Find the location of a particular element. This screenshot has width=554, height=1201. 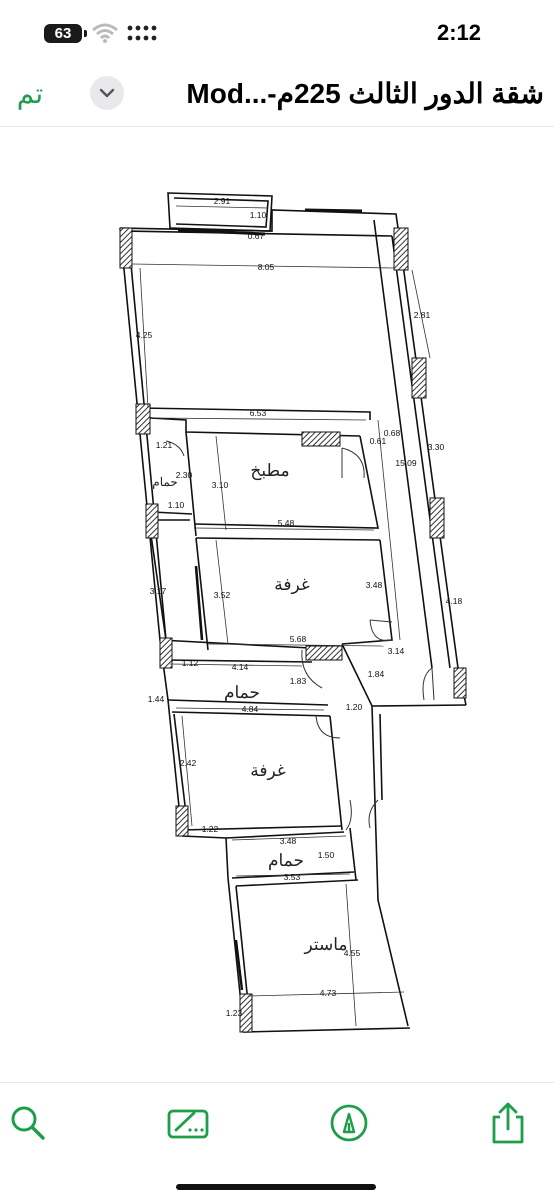

dim-label: 6.53 is located at coordinates (258, 413).